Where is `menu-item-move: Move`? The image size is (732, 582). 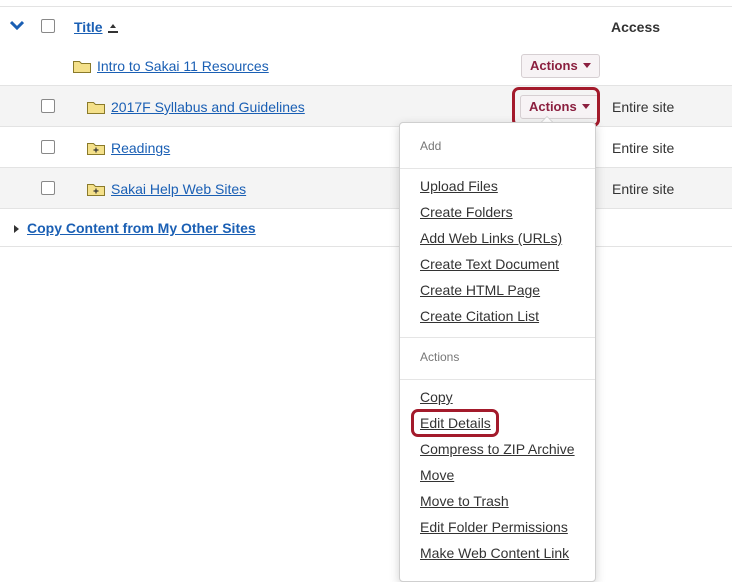 menu-item-move: Move is located at coordinates (437, 475).